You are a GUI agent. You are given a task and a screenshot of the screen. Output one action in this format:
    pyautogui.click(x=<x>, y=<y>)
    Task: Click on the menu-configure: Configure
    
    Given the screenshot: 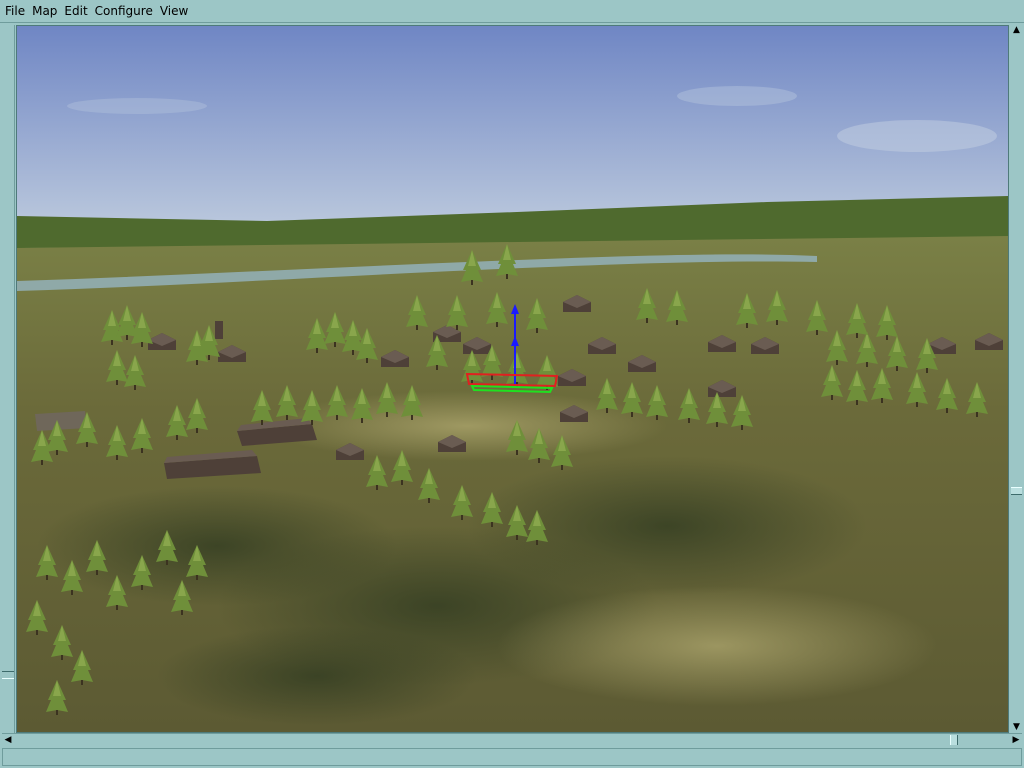 What is the action you would take?
    pyautogui.click(x=123, y=11)
    